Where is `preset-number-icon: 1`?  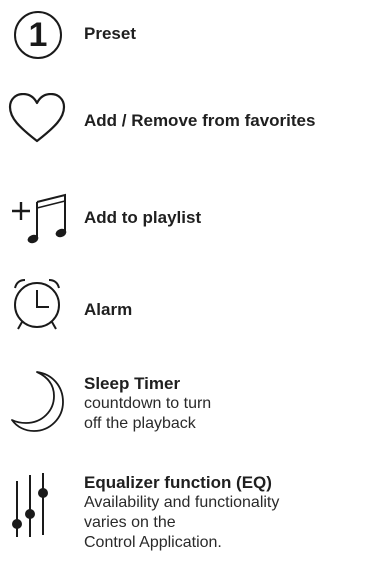
preset-number-icon: 1 is located at coordinates (37, 40).